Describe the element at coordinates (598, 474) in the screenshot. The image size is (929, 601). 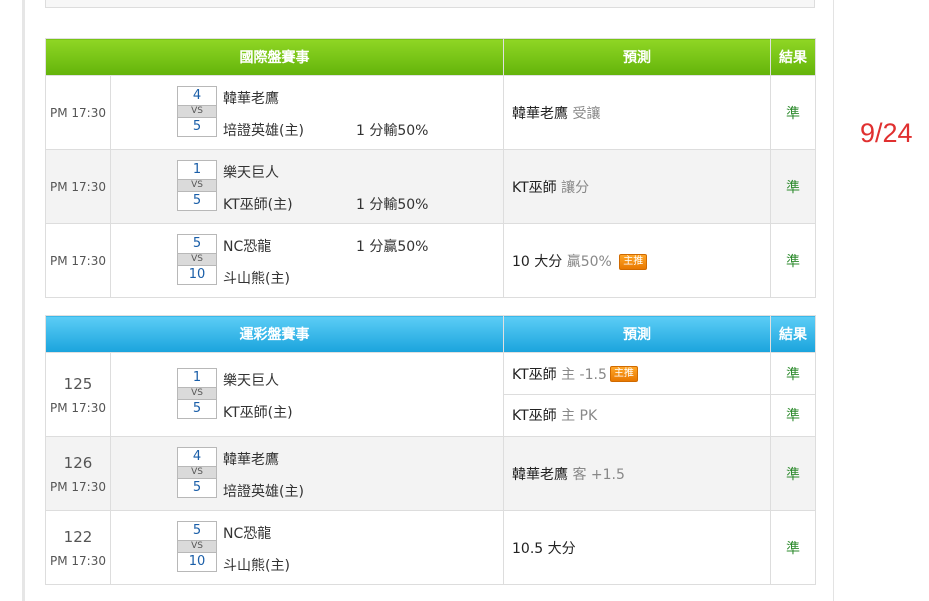
I see `prediction-type: 客 +1.5` at that location.